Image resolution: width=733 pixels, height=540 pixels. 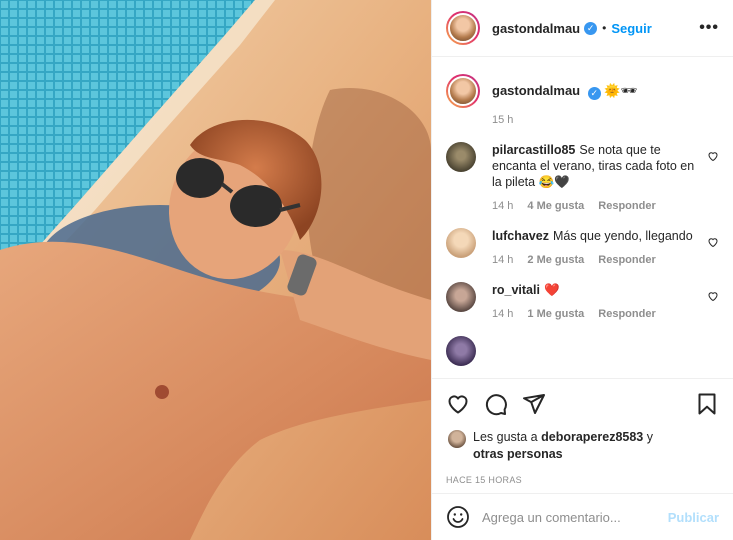 I want to click on author-username: gastondalmau, so click(x=536, y=28).